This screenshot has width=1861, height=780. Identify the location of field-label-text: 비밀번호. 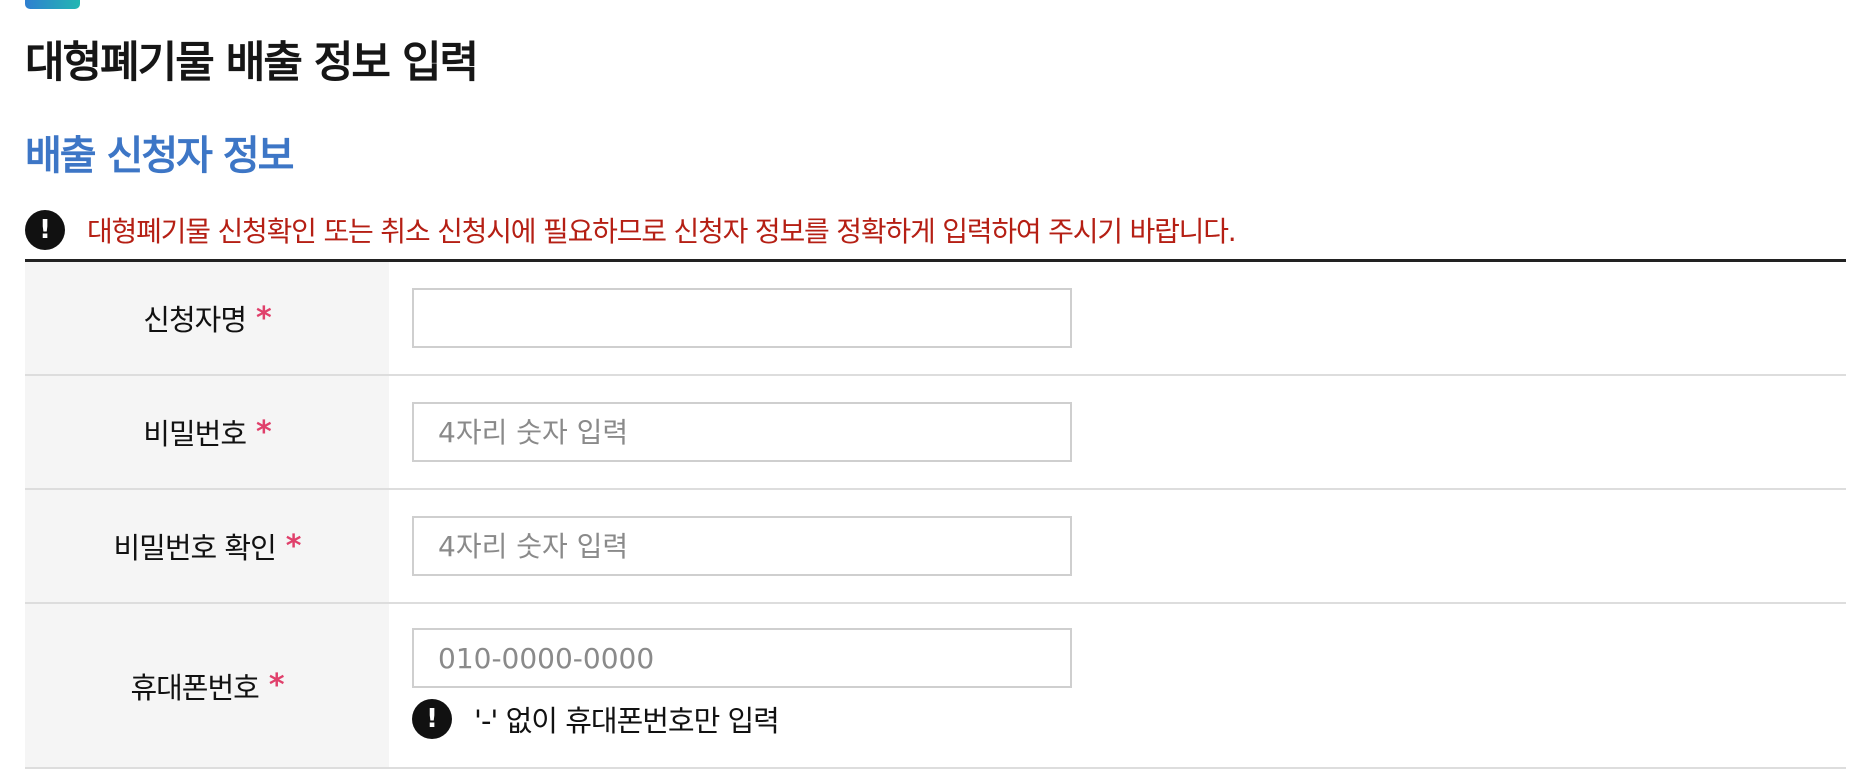
(195, 434).